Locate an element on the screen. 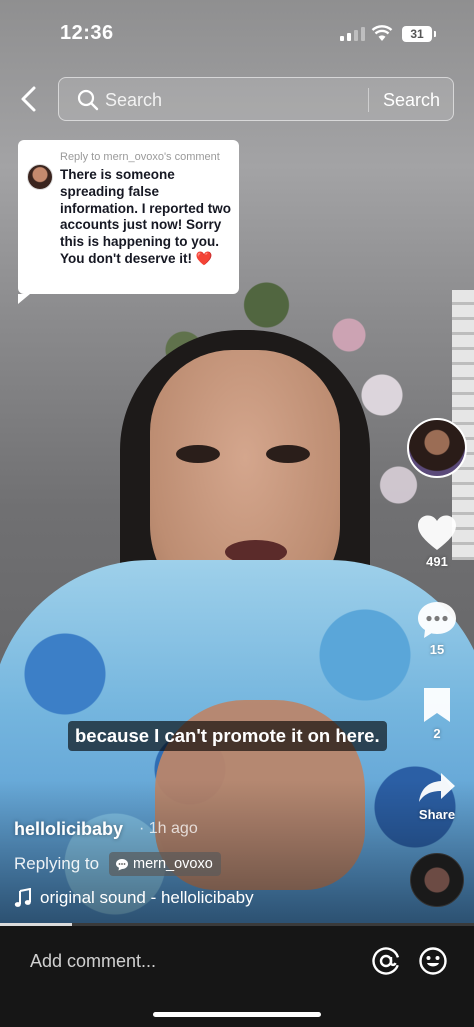  bookmark-icon is located at coordinates (437, 705).